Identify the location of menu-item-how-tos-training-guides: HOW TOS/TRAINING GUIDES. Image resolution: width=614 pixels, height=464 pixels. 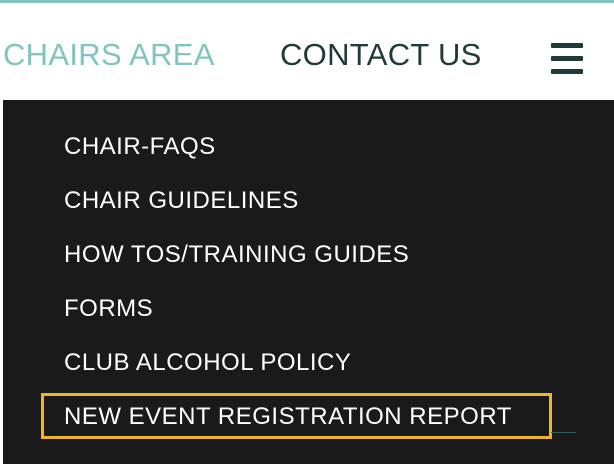
(236, 255).